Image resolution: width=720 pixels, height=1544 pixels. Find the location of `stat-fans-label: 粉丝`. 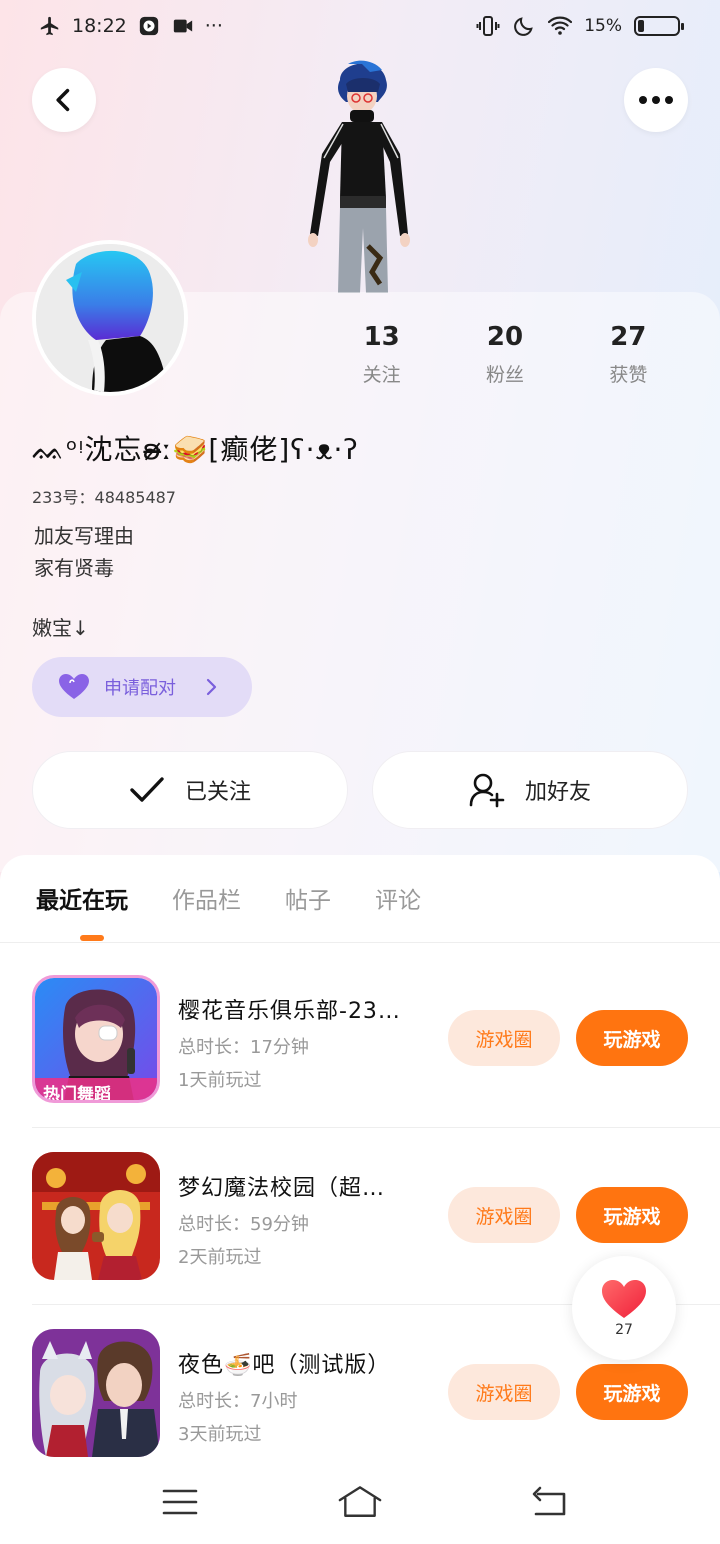

stat-fans-label: 粉丝 is located at coordinates (504, 375).